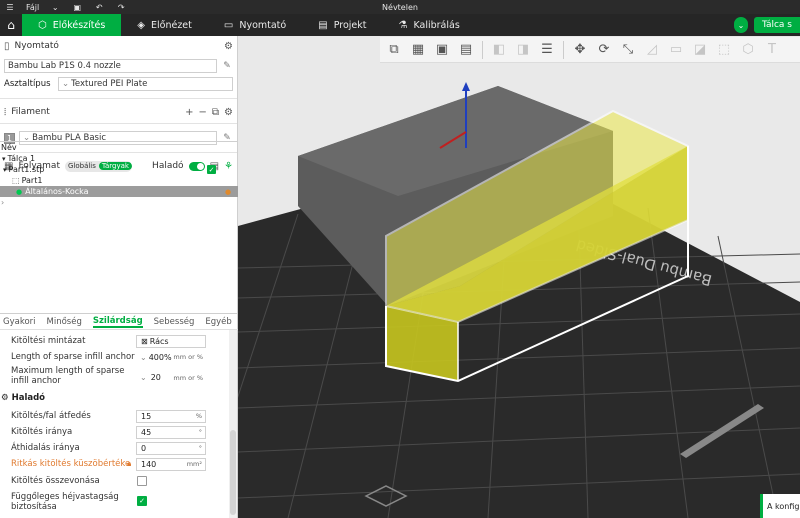 The image size is (800, 518). I want to click on parameter-scrollbar, so click(233, 424).